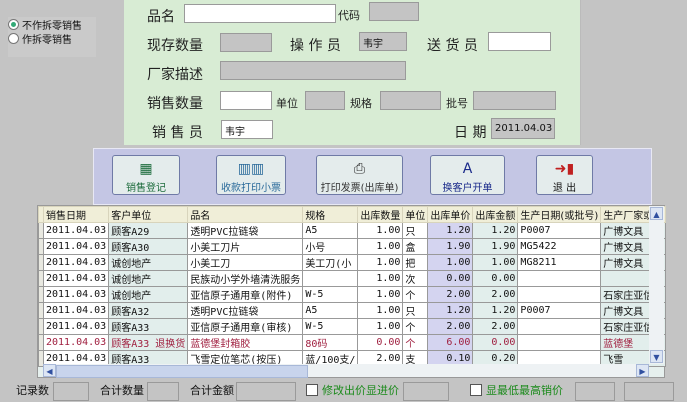 The width and height of the screenshot is (687, 402). Describe the element at coordinates (148, 326) in the screenshot. I see `table-cell: 顾客A33` at that location.